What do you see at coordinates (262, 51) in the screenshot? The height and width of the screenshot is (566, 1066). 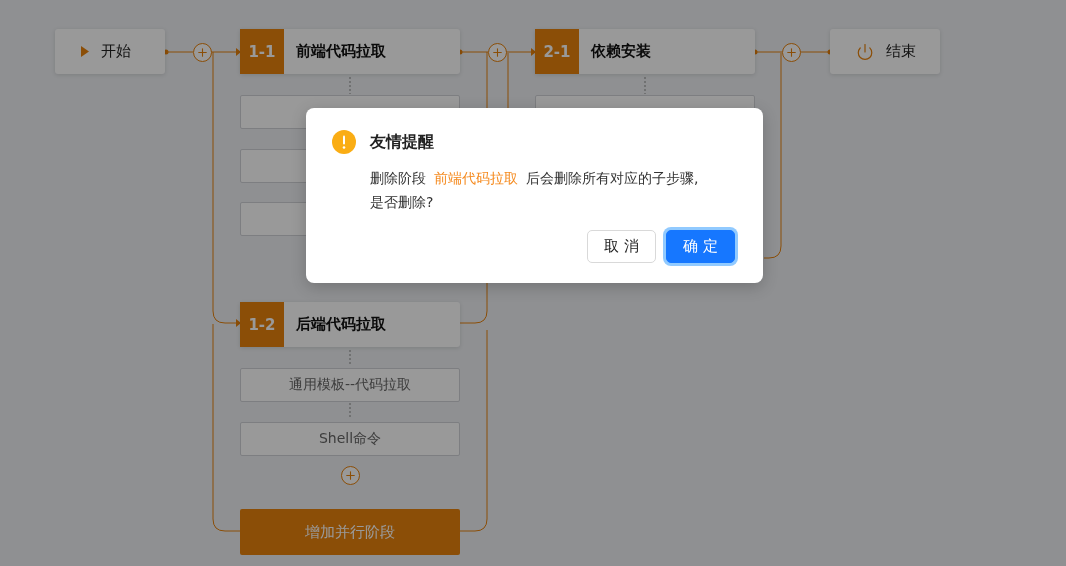 I see `stage-index: 1-1` at bounding box center [262, 51].